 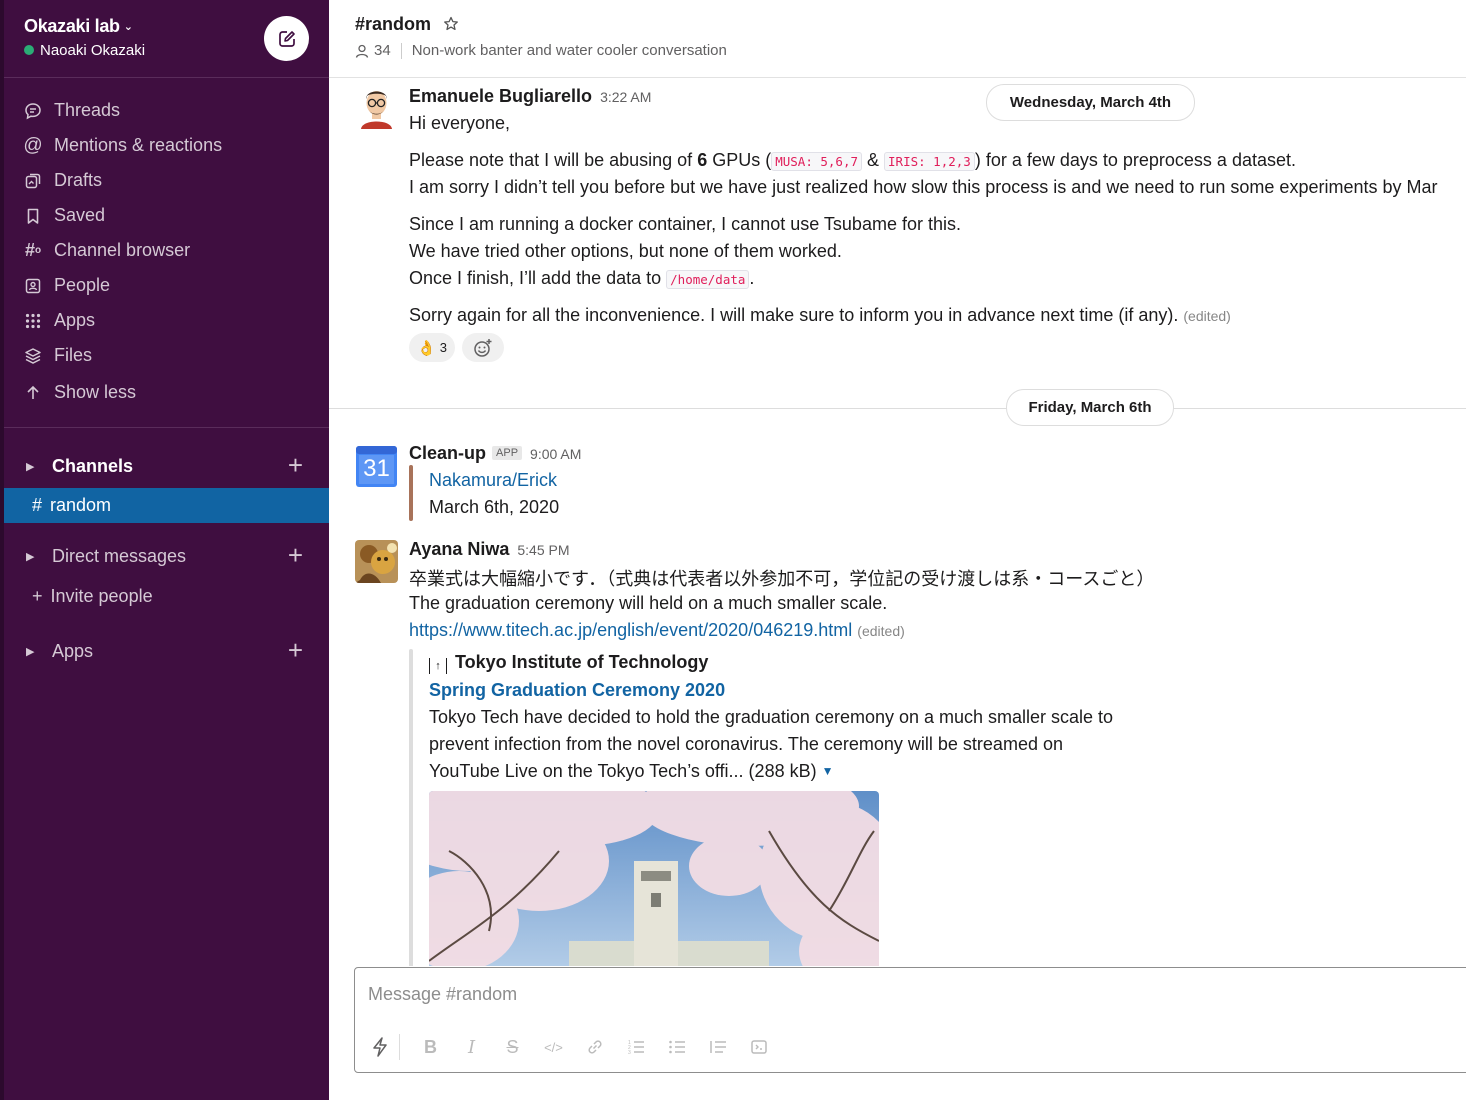 What do you see at coordinates (1090, 407) in the screenshot?
I see `date-divider: Friday, March 6th` at bounding box center [1090, 407].